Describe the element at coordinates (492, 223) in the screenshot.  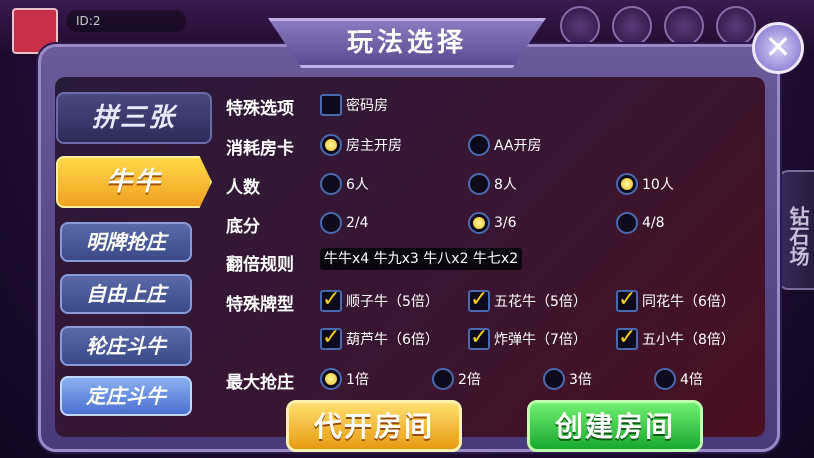
I see `option-base-3-6: 3/6` at that location.